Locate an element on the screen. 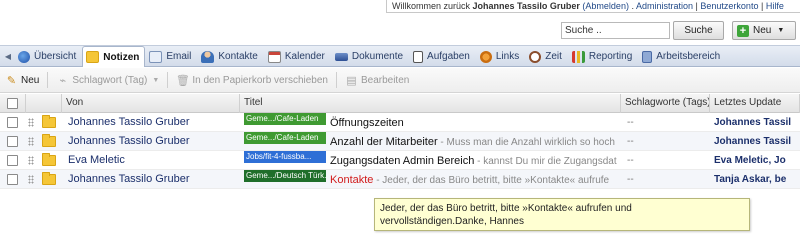 This screenshot has height=249, width=800. move-to-trash-button: 🗑 In den Papierkorb verschieben is located at coordinates (252, 80).